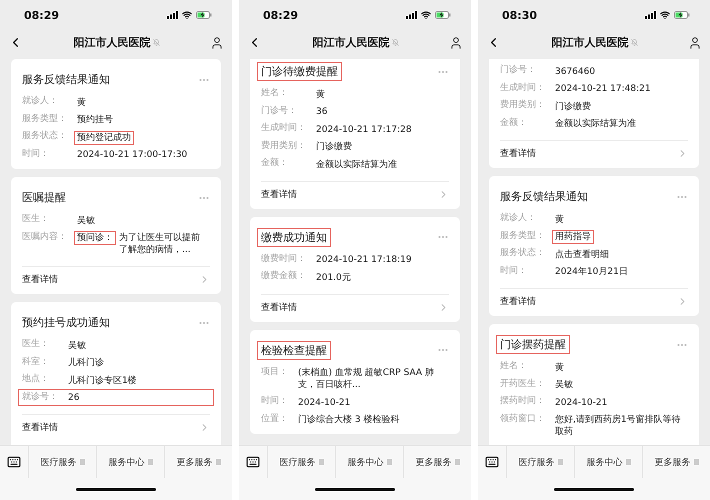 The height and width of the screenshot is (500, 710). I want to click on field-label: 医嘱内容：, so click(44, 237).